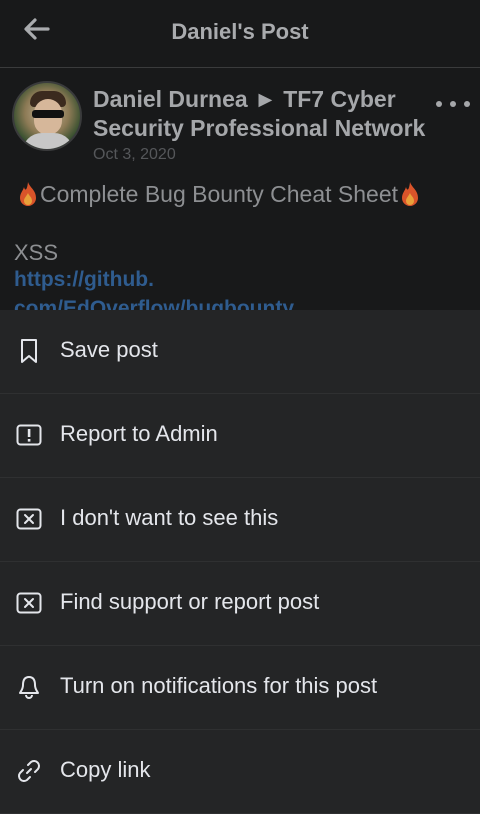 This screenshot has width=480, height=814. I want to click on post-section-label: XSS, so click(36, 252).